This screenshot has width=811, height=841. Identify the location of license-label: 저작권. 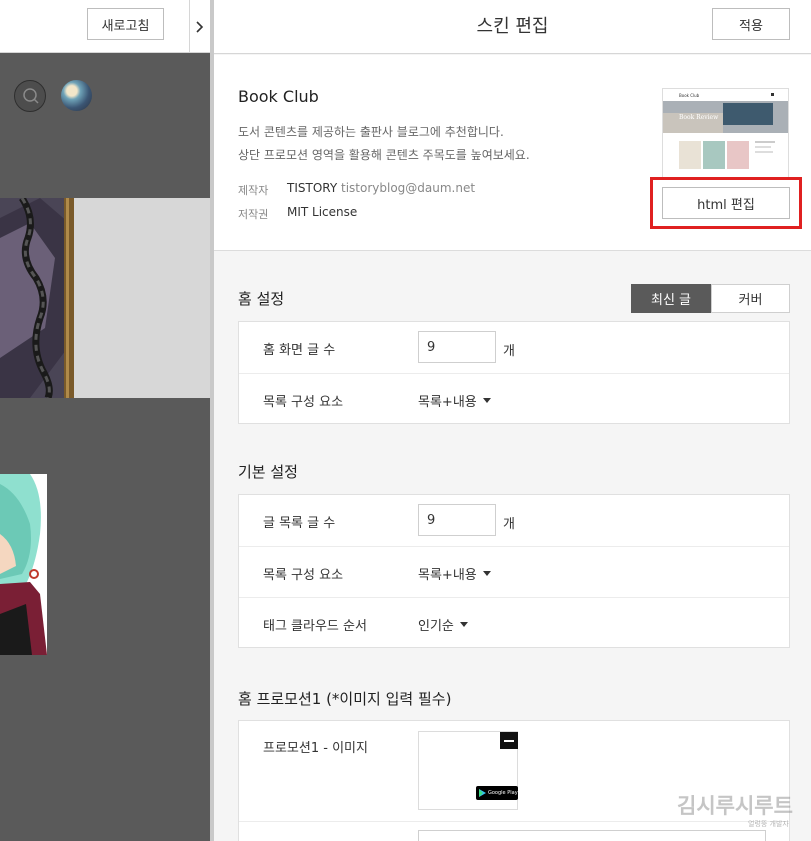
(253, 214).